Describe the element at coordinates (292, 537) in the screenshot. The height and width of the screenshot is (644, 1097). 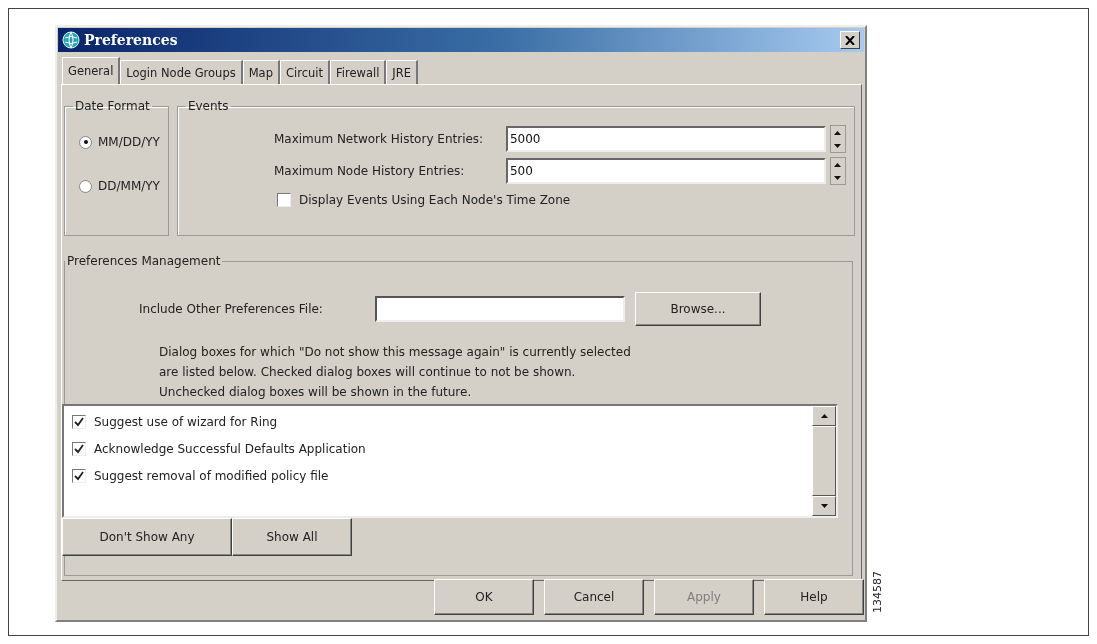
I see `list-button: Show All` at that location.